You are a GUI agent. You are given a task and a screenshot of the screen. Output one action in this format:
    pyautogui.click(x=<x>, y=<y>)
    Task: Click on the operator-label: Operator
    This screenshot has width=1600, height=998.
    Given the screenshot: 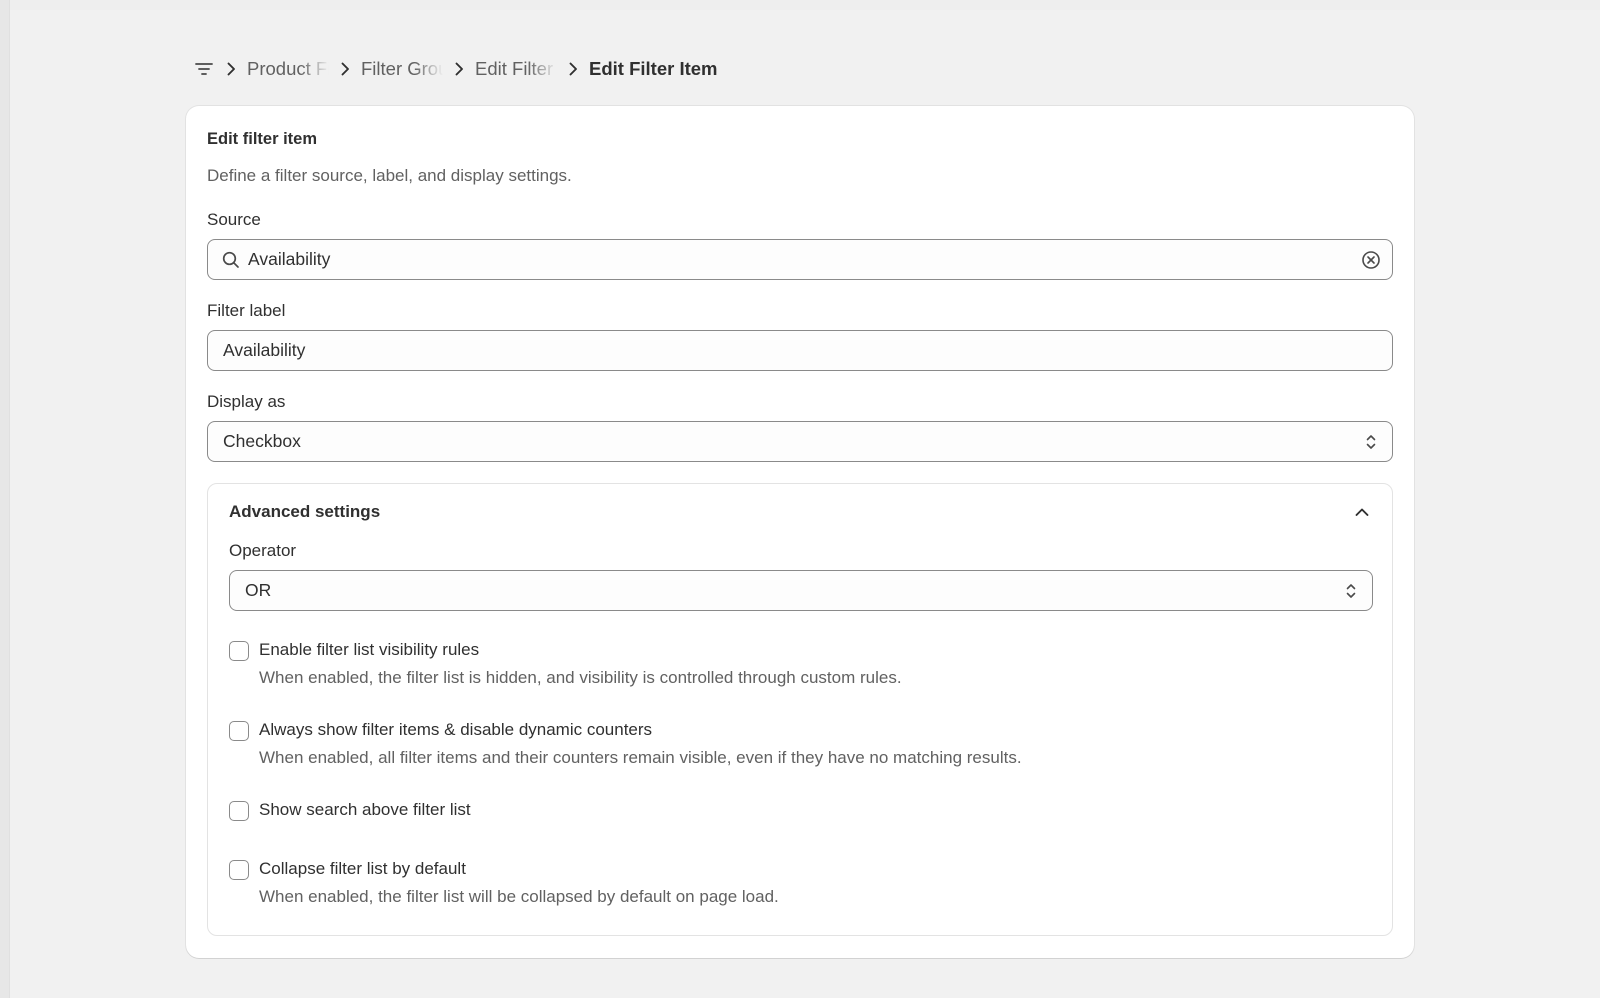 What is the action you would take?
    pyautogui.click(x=263, y=550)
    